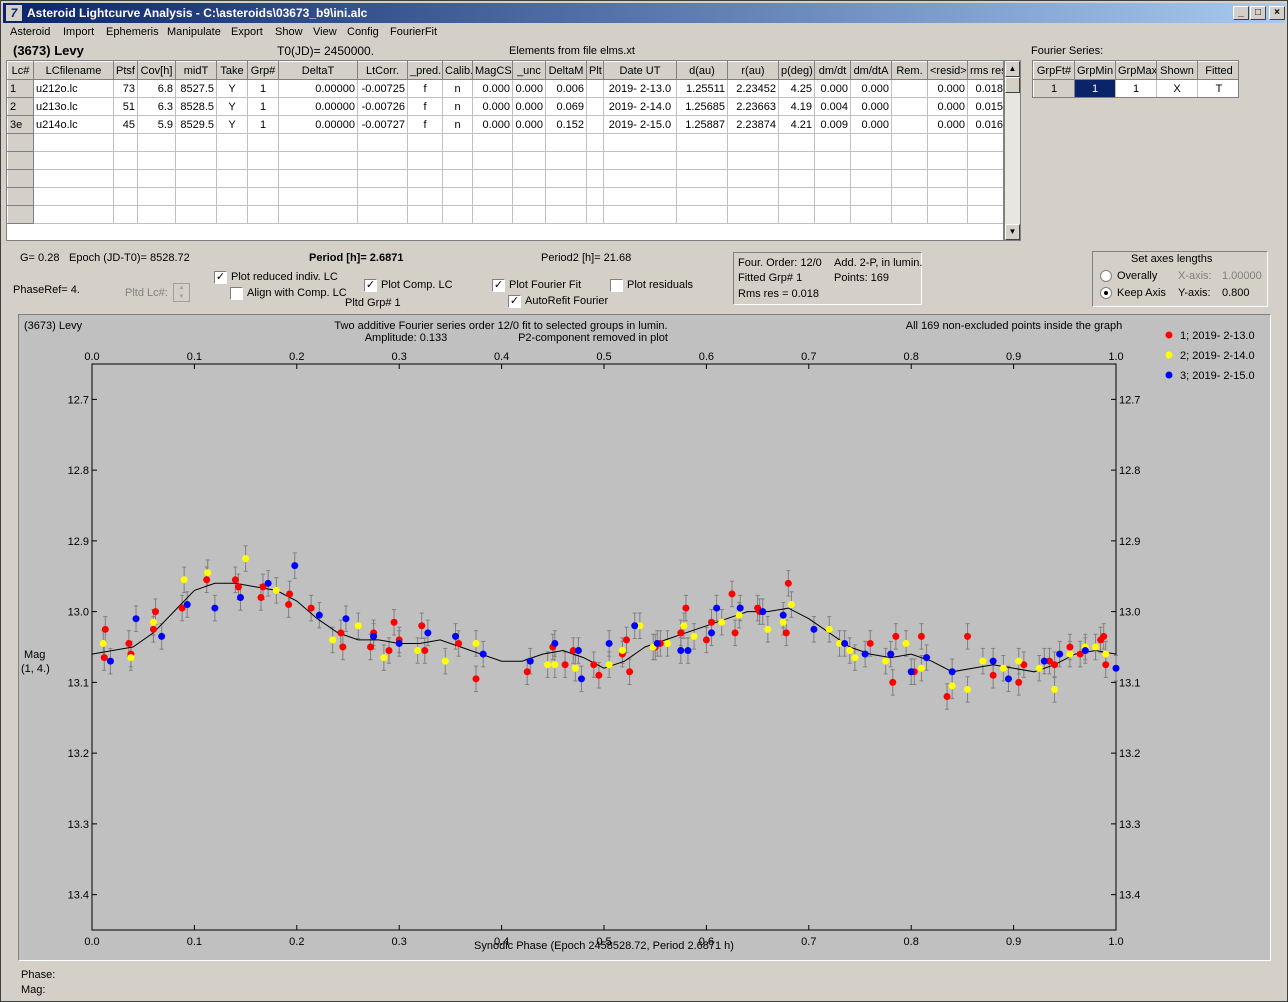 Image resolution: width=1288 pixels, height=1002 pixels. I want to click on col-header: LtCorr., so click(382, 70).